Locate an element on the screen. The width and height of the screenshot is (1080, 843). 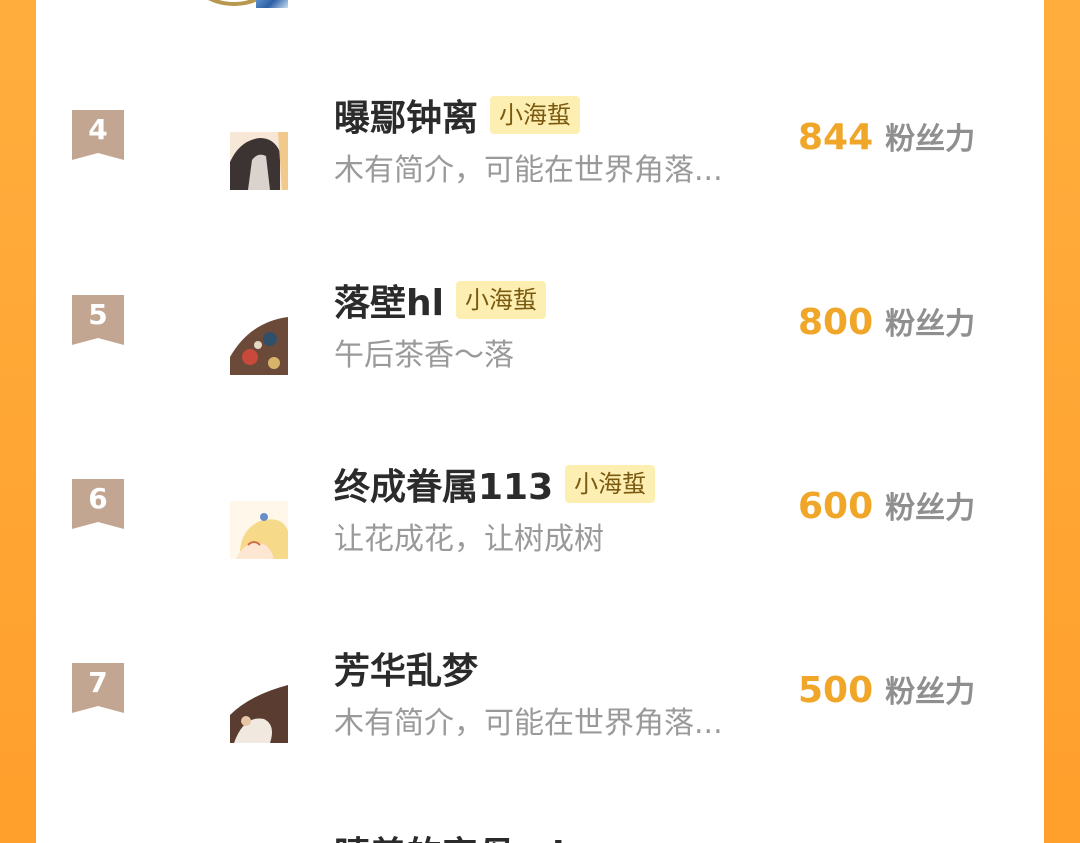
score-value: 600 is located at coordinates (836, 506).